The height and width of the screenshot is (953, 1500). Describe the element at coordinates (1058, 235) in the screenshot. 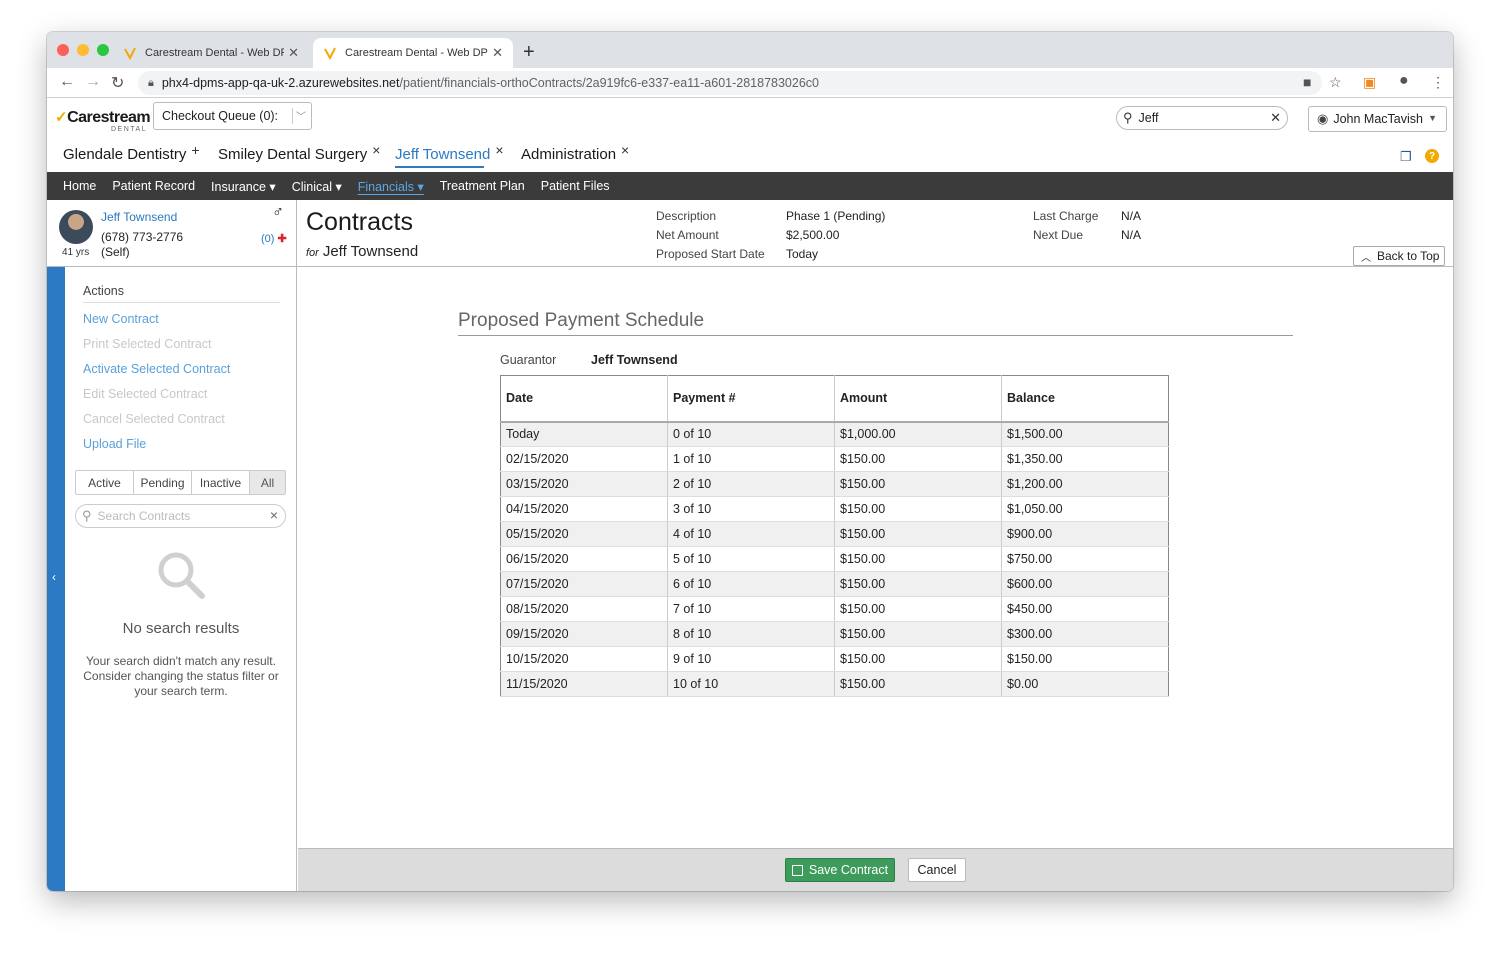

I see `next-due-label: Next Due` at that location.